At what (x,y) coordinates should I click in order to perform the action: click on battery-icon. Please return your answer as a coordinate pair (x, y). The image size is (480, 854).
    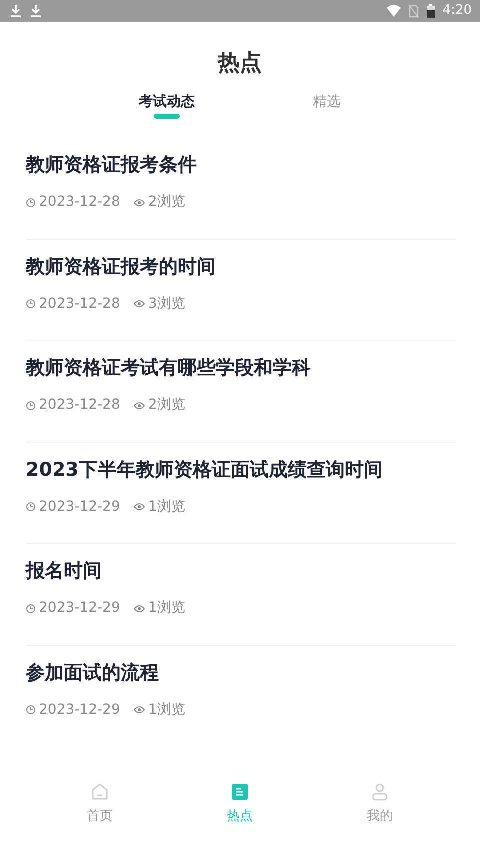
    Looking at the image, I should click on (430, 11).